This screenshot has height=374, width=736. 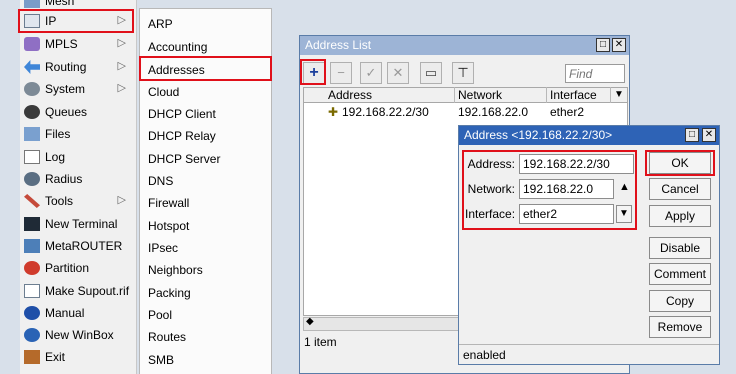 What do you see at coordinates (341, 73) in the screenshot?
I see `remove-button: −` at bounding box center [341, 73].